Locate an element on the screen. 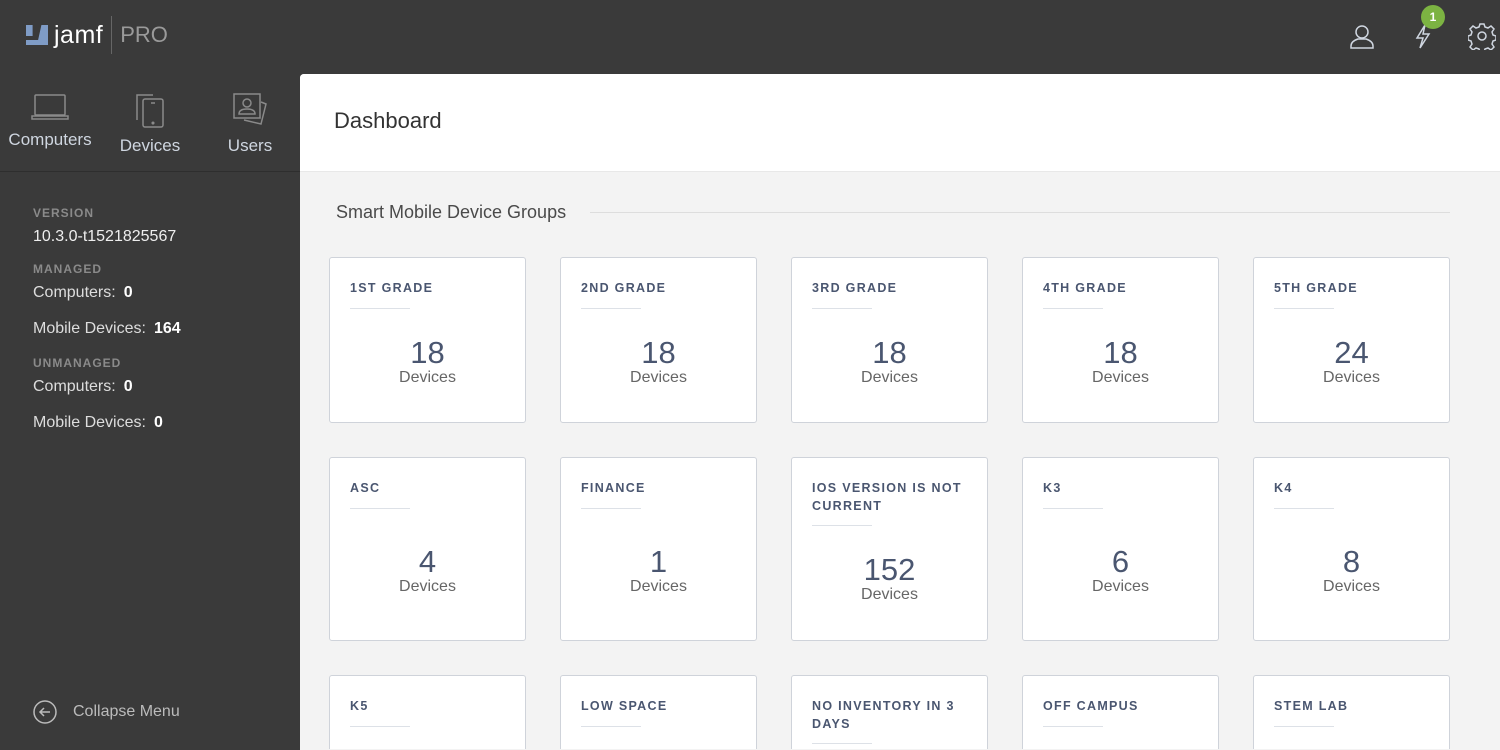  card-body: 6 Devices is located at coordinates (1120, 574).